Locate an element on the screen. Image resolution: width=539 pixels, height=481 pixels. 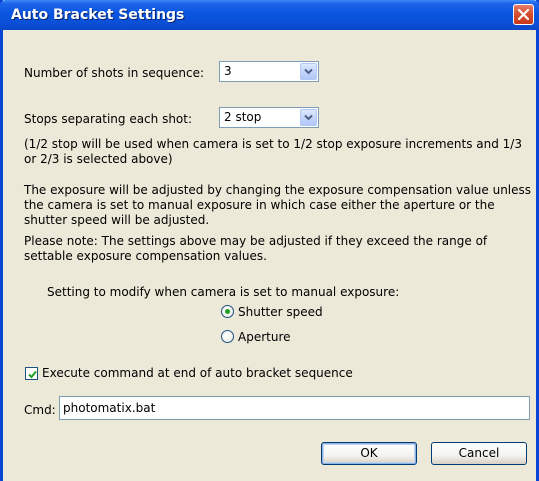
shots-label: Number of shots in sequence: is located at coordinates (114, 73).